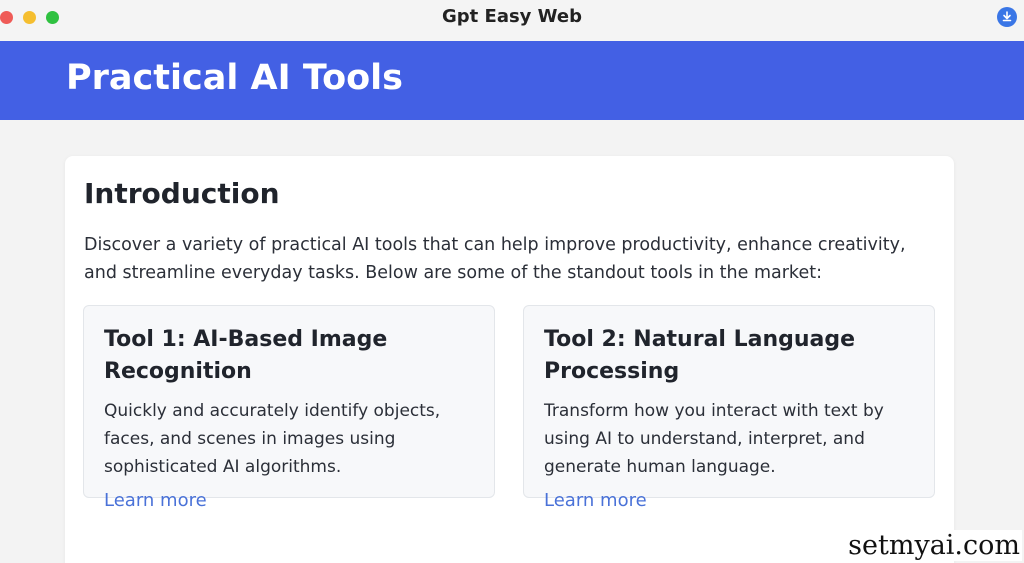 This screenshot has height=563, width=1024. I want to click on tool-title: Tool 2: Natural Language Processing, so click(700, 355).